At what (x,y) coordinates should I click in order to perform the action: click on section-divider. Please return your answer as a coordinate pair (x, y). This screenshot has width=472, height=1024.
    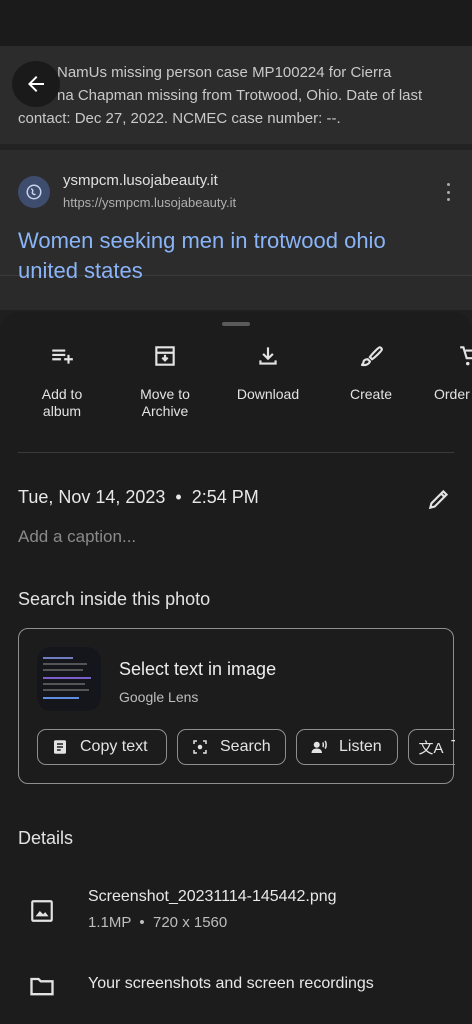
    Looking at the image, I should click on (236, 452).